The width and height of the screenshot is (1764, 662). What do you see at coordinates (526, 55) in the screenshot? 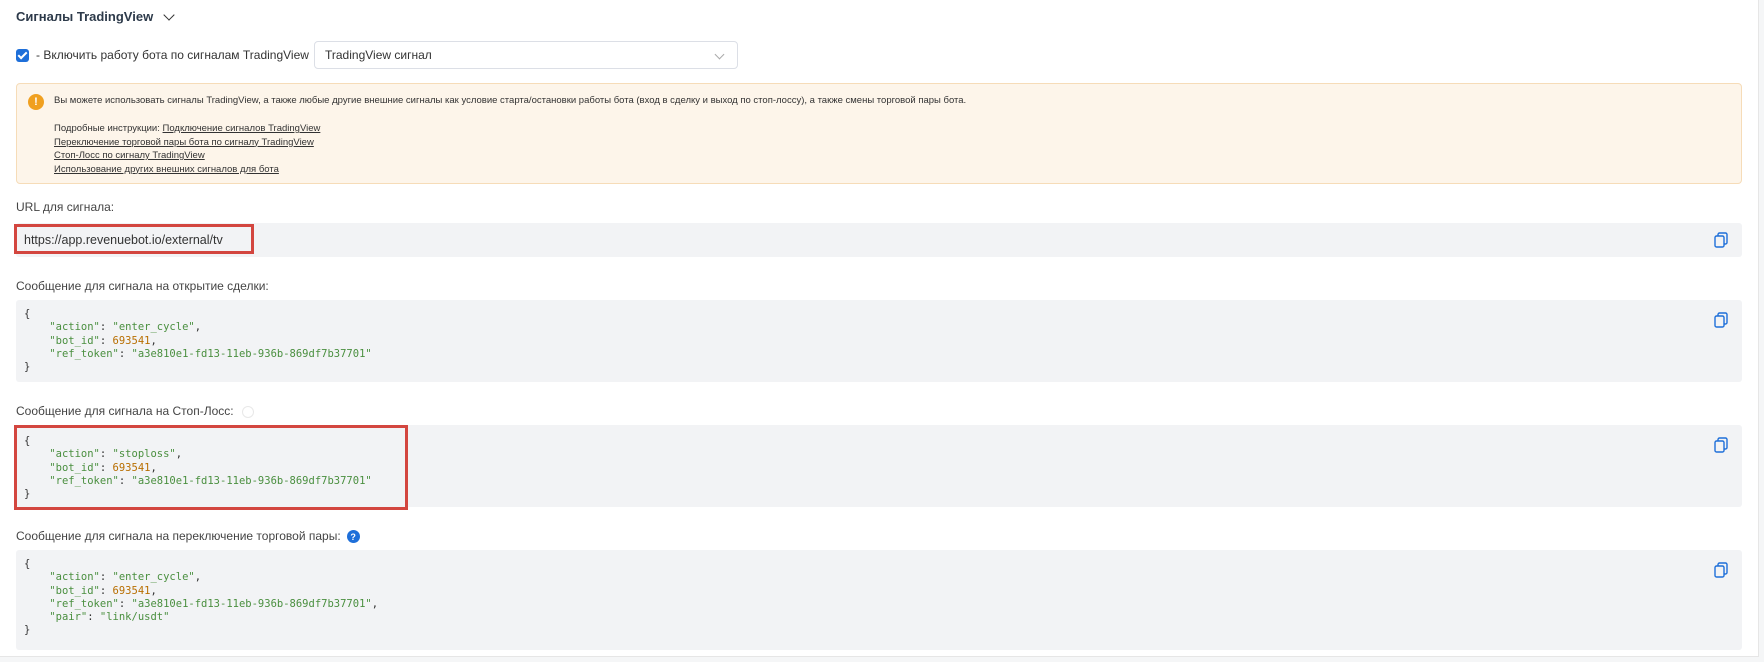
I see `signal-type-select: TradingView сигнал` at bounding box center [526, 55].